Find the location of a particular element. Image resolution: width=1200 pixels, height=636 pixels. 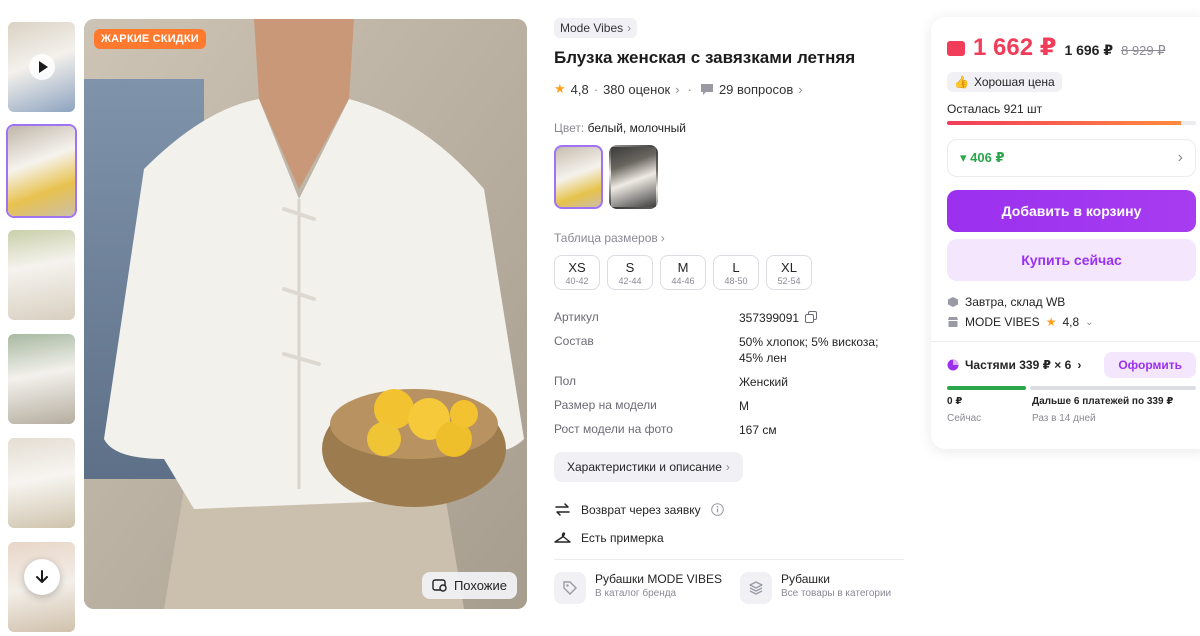

pay-now-amount: 0 ₽ is located at coordinates (955, 401).